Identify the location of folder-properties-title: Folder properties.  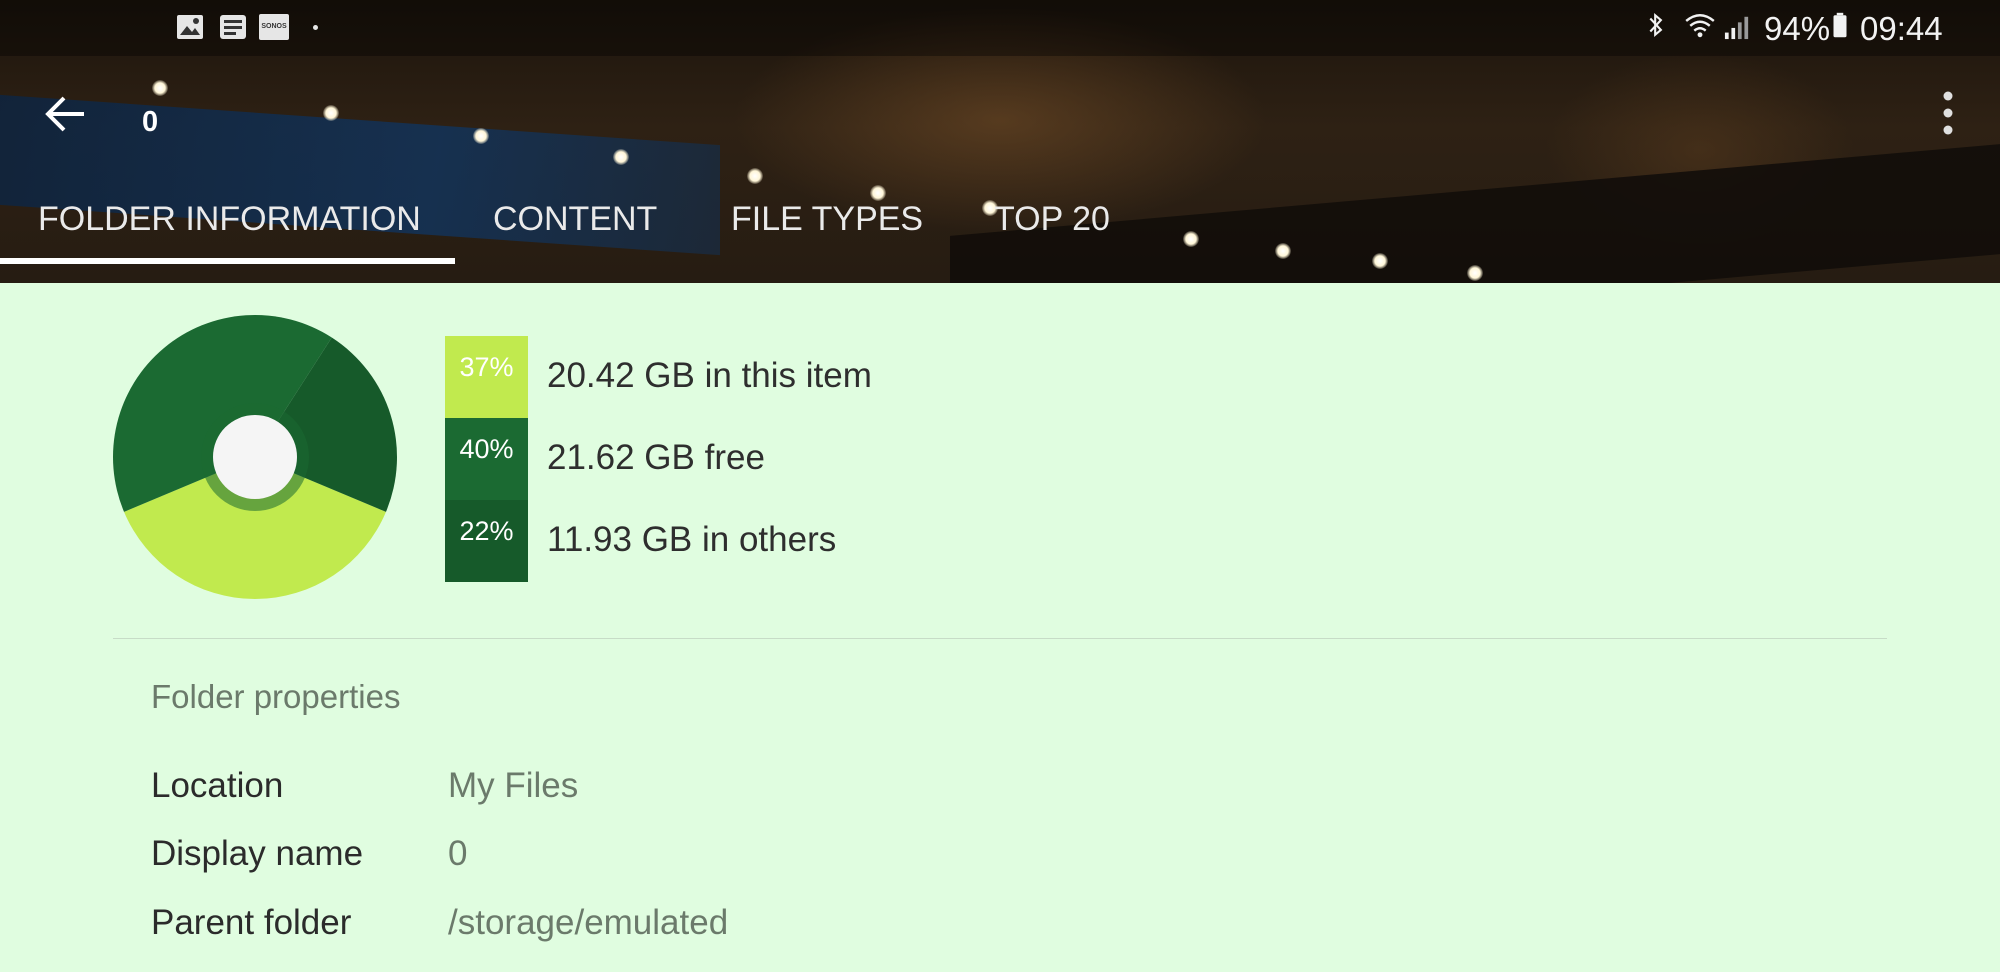
(276, 696).